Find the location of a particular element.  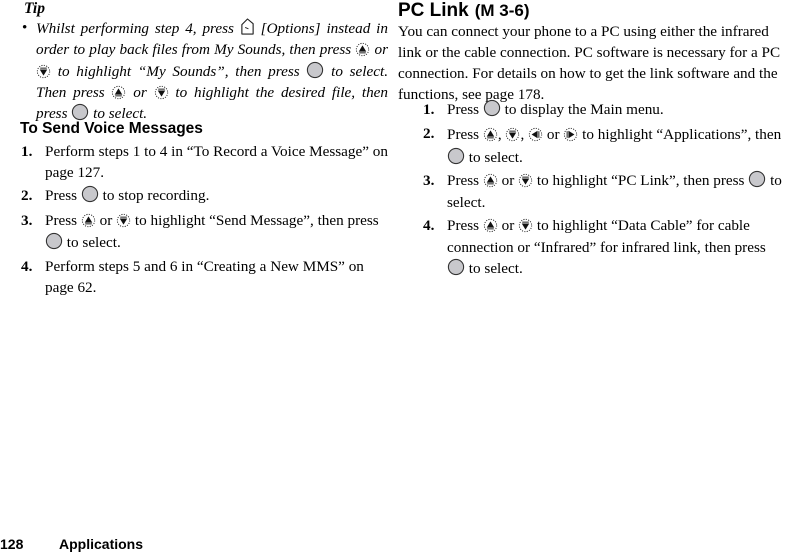

step-text-segment: to highlight “PC Link”, then press is located at coordinates (640, 180).